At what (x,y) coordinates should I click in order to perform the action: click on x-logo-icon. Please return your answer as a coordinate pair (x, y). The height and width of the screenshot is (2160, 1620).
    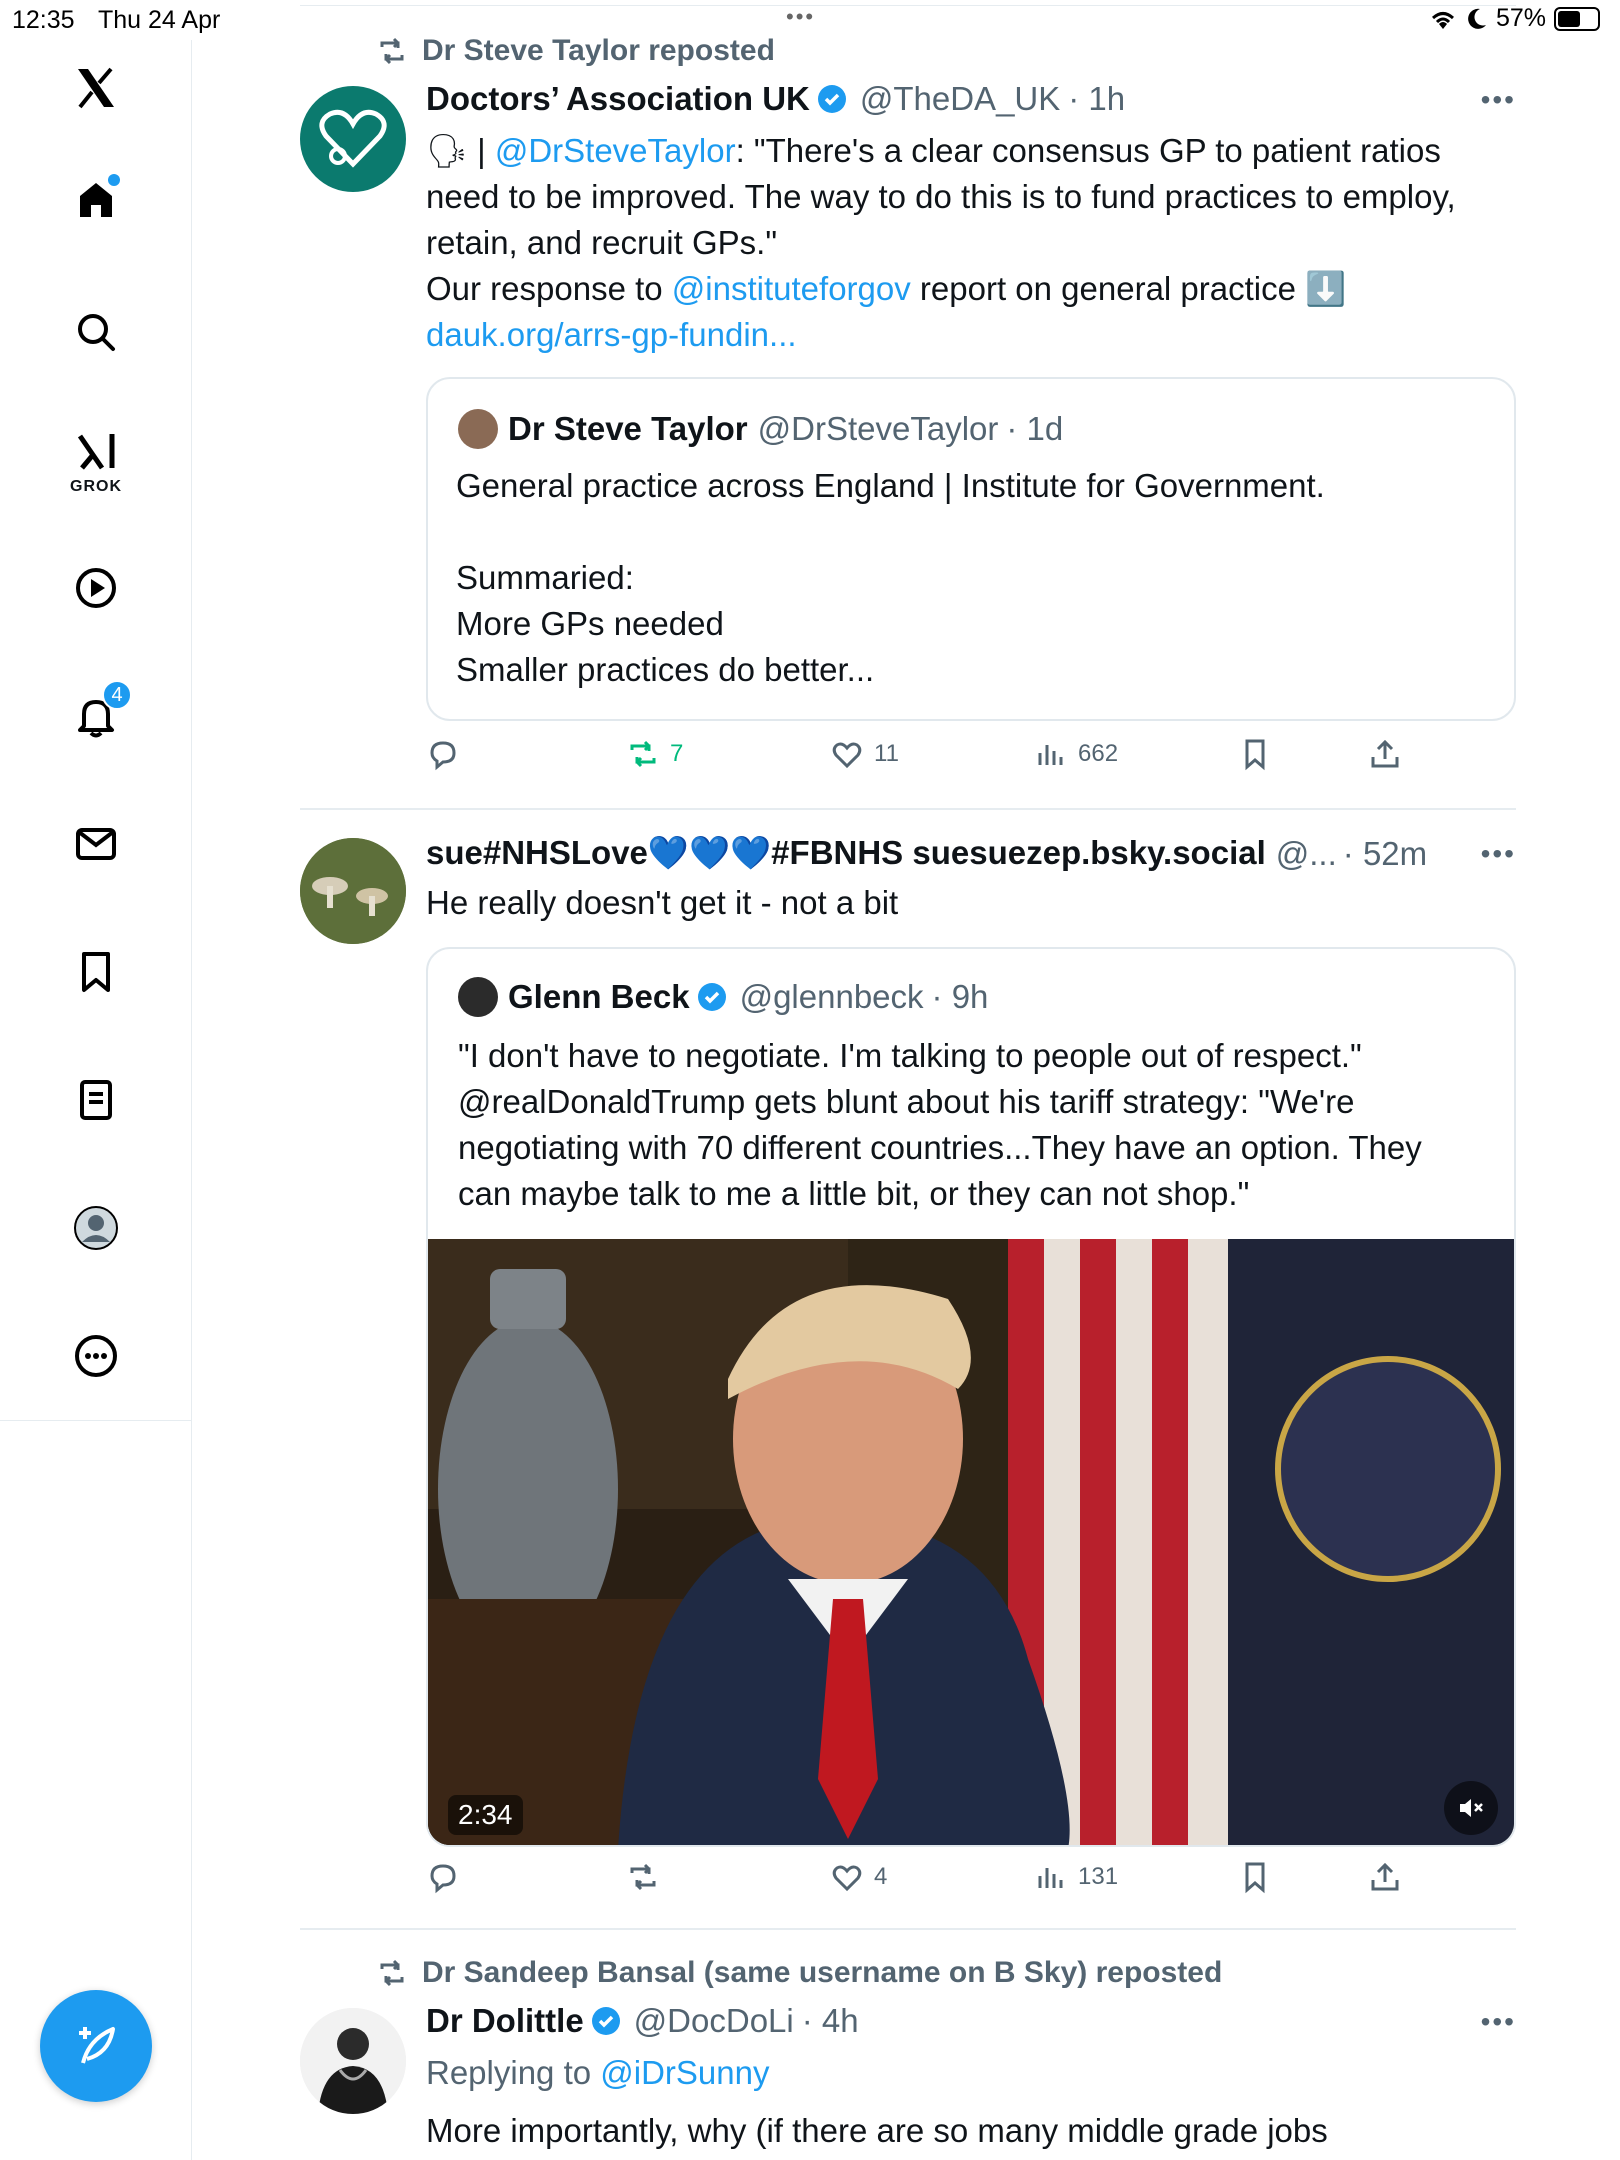
    Looking at the image, I should click on (96, 88).